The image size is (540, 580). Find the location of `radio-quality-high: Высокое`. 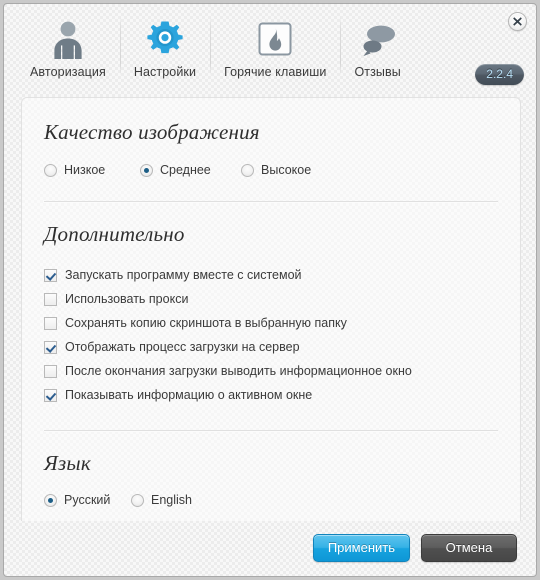

radio-quality-high: Высокое is located at coordinates (276, 170).